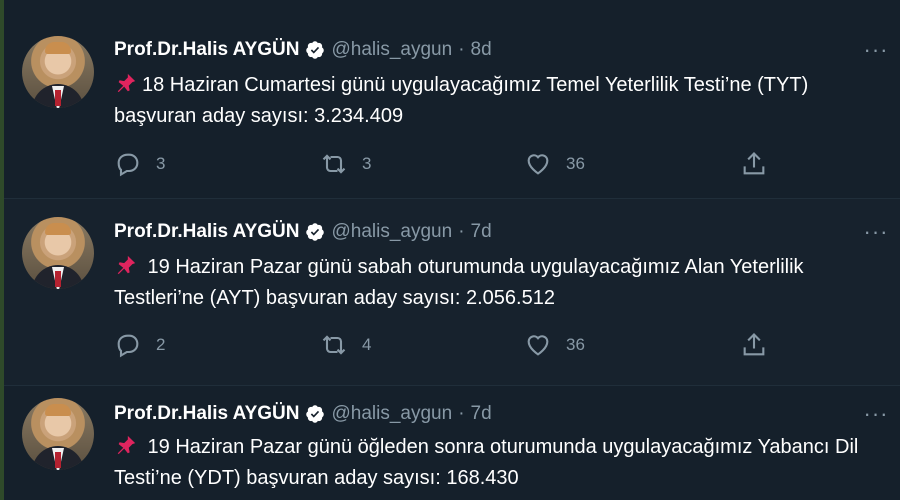 This screenshot has height=500, width=900. What do you see at coordinates (454, 345) in the screenshot?
I see `tweet-actions: 2 4 36` at bounding box center [454, 345].